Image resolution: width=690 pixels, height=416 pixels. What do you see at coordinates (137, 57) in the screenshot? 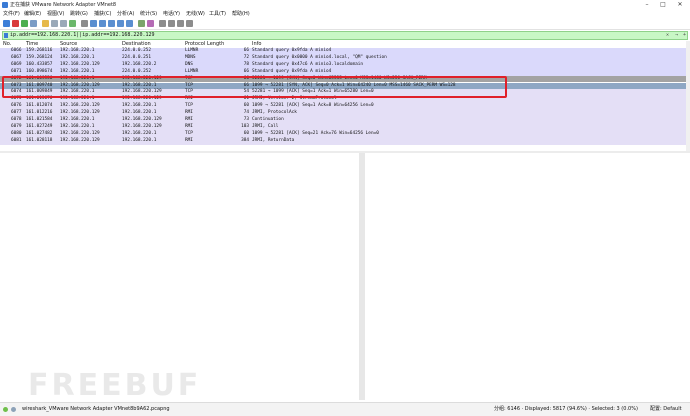
I see `packet-dst-cell: 224.0.0.251` at bounding box center [137, 57].